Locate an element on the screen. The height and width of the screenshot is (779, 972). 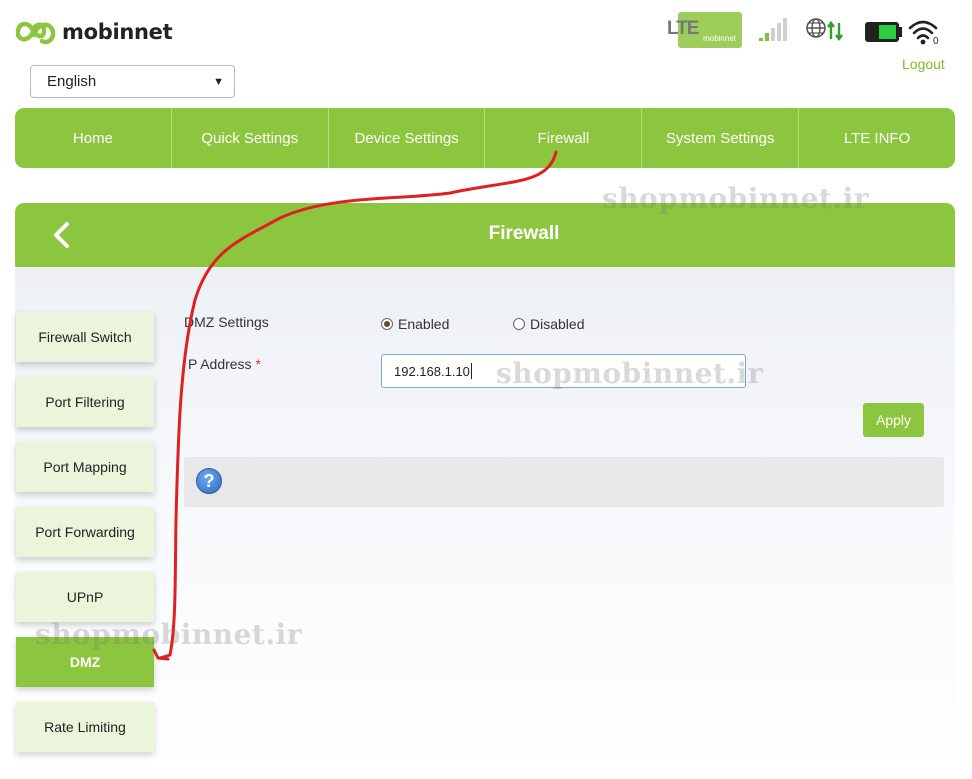
chevron-down-icon: ▼ is located at coordinates (218, 81).